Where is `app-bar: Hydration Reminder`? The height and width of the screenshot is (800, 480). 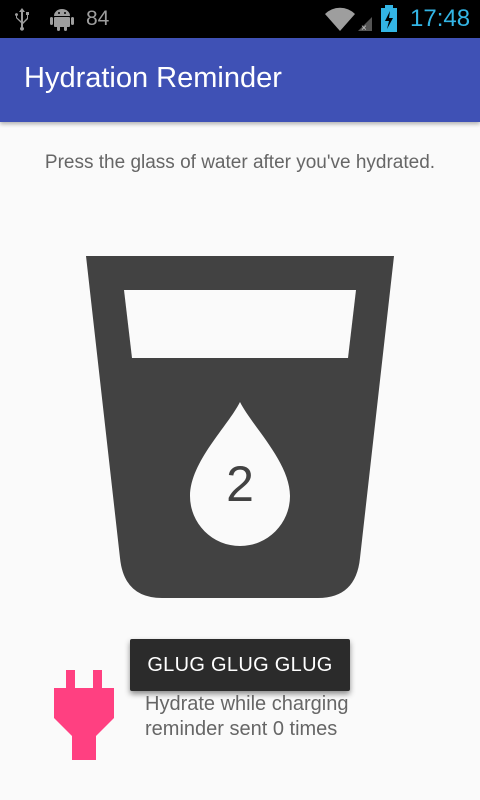 app-bar: Hydration Reminder is located at coordinates (240, 80).